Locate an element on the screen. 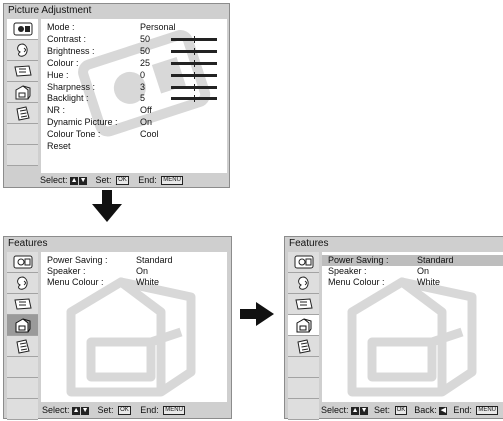  right-arrow-icon is located at coordinates (257, 314).